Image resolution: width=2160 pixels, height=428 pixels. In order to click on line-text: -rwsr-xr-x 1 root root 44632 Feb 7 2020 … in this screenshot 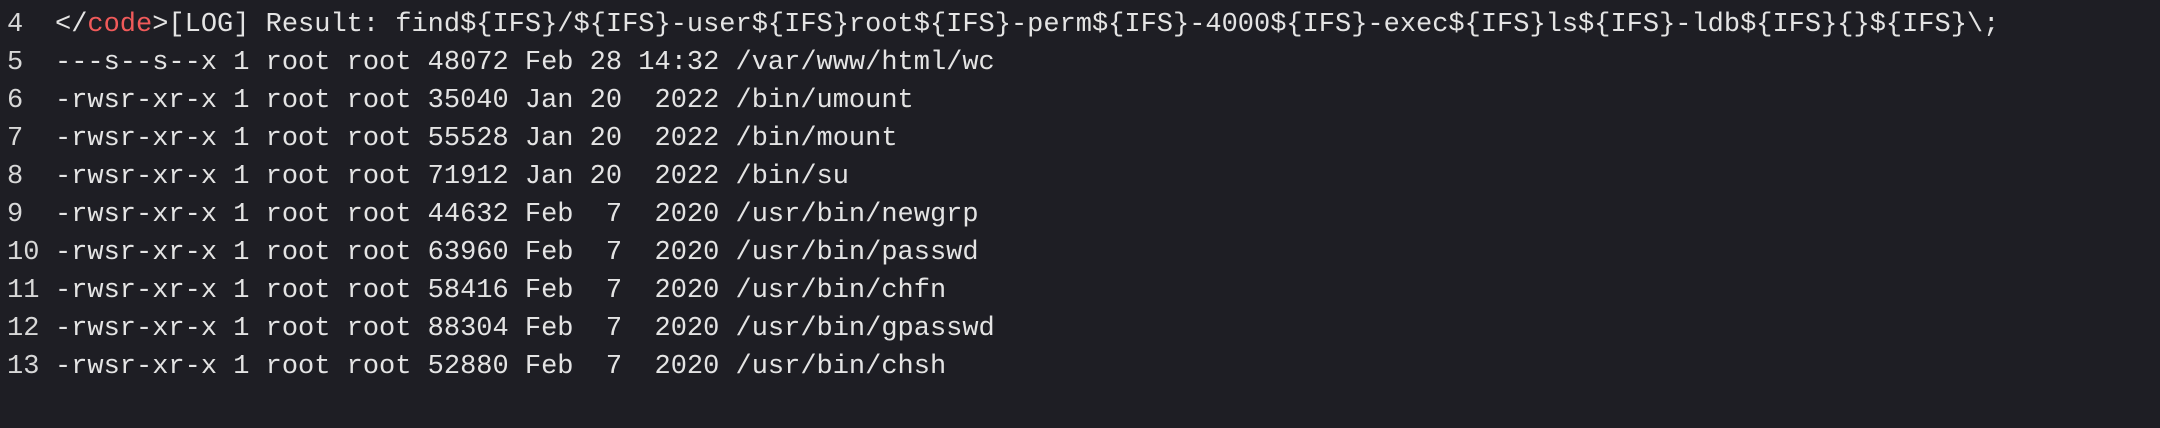, I will do `click(517, 215)`.